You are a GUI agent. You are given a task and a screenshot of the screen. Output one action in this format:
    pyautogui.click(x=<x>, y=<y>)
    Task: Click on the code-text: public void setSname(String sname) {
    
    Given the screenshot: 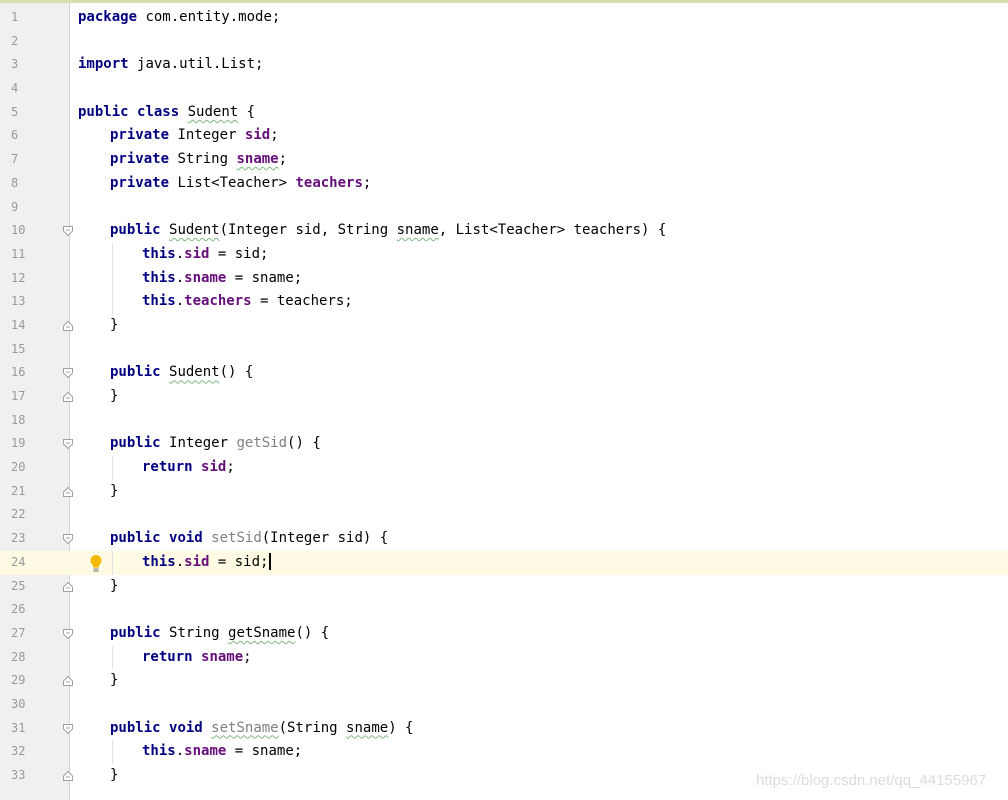 What is the action you would take?
    pyautogui.click(x=262, y=729)
    